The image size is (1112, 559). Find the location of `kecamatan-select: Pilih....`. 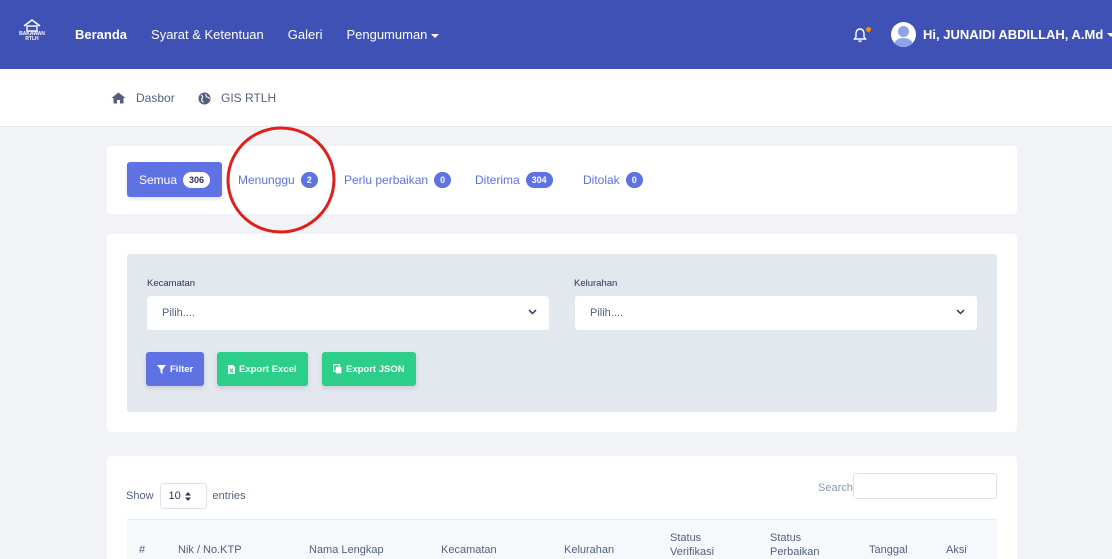

kecamatan-select: Pilih.... is located at coordinates (348, 313).